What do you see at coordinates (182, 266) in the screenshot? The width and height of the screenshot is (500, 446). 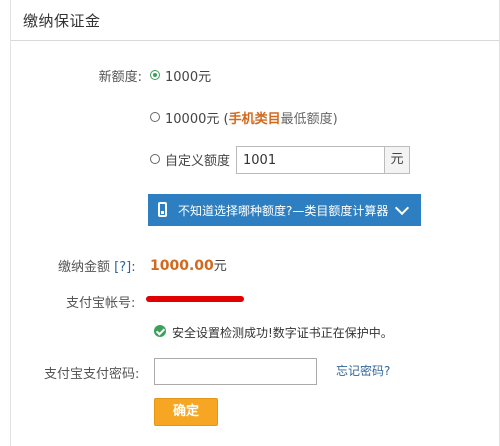 I see `pay-amount-number: 1000.00` at bounding box center [182, 266].